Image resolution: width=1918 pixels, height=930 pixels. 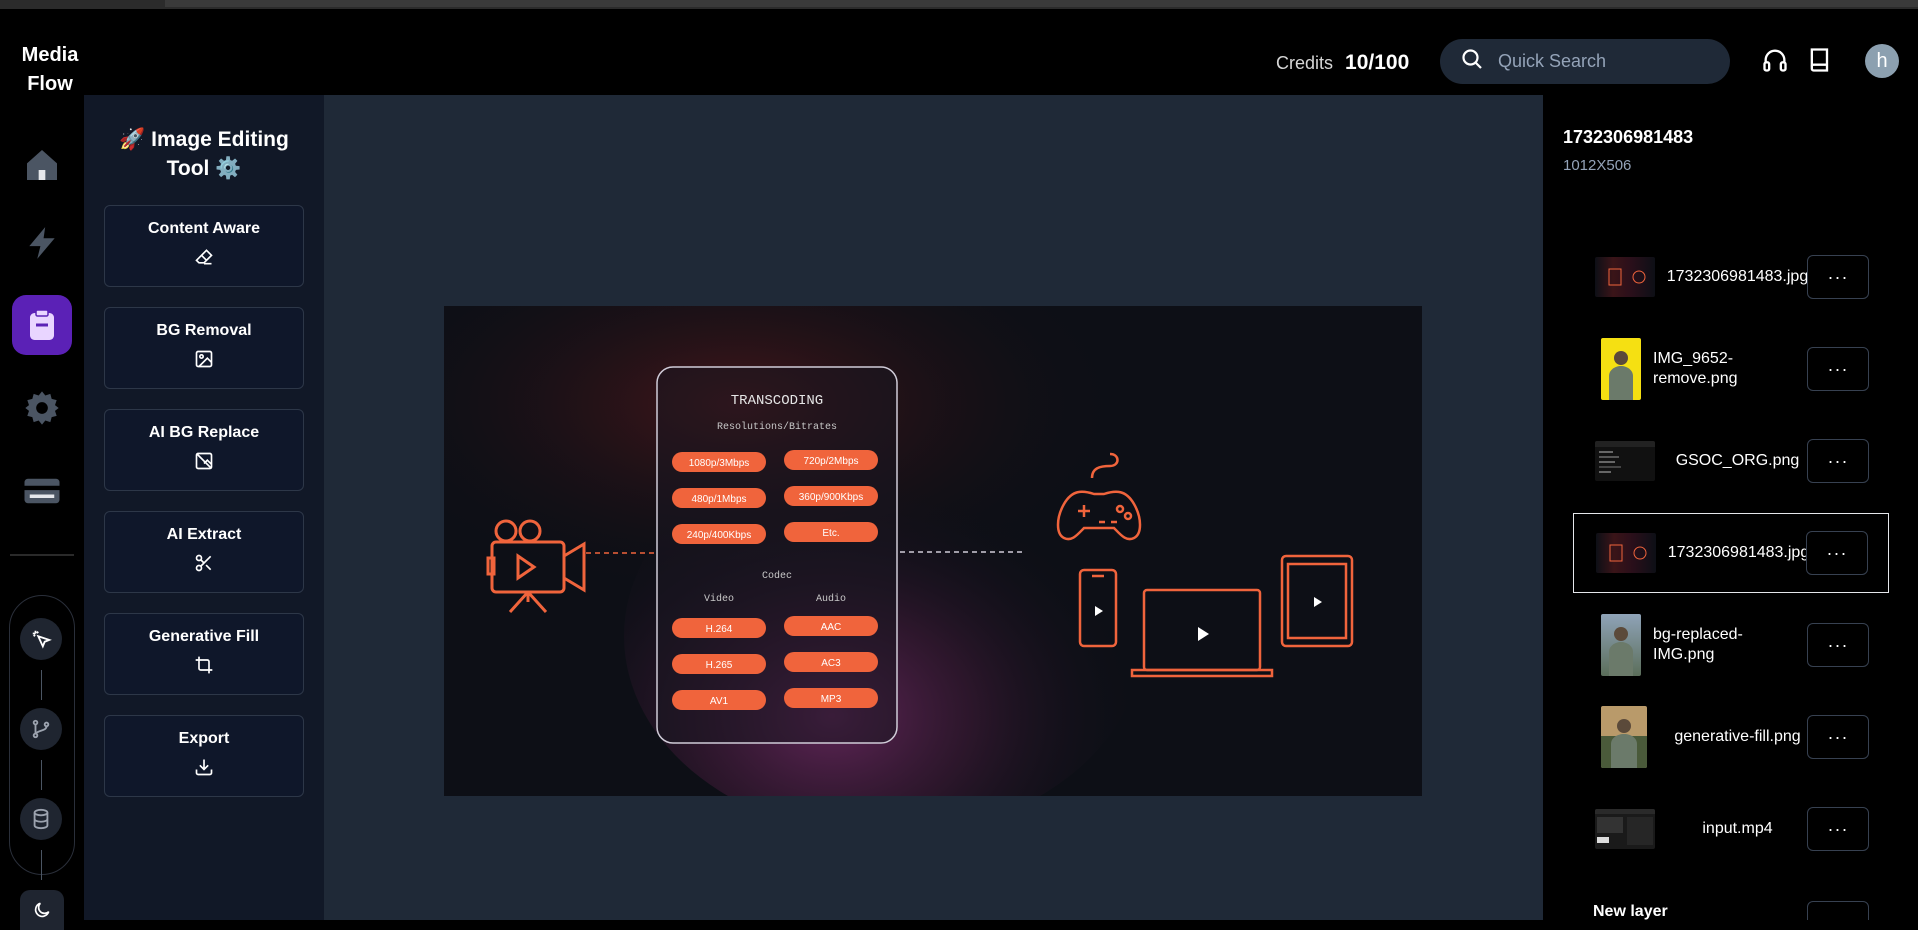 I want to click on ai-bg-replace-button: AI BG Replace, so click(x=204, y=450).